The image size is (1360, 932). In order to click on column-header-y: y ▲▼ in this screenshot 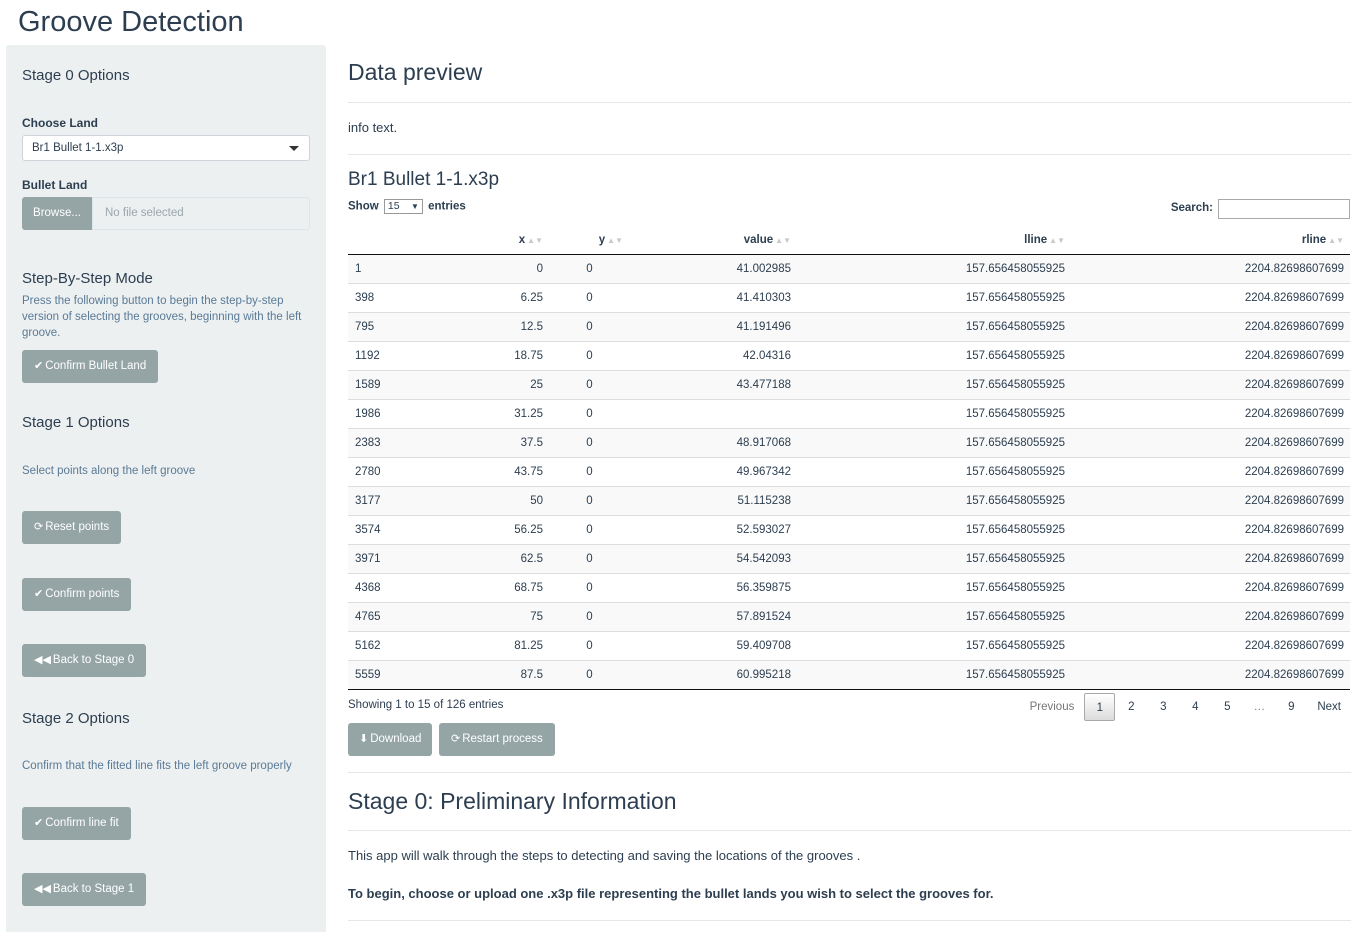, I will do `click(589, 240)`.